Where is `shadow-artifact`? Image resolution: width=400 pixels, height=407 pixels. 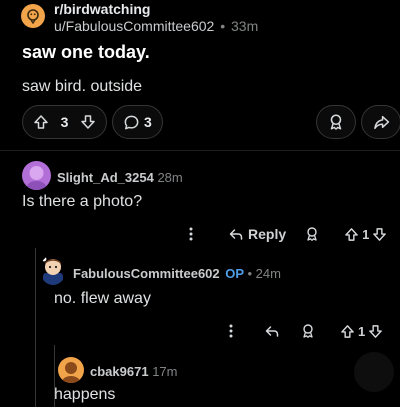
shadow-artifact is located at coordinates (374, 372).